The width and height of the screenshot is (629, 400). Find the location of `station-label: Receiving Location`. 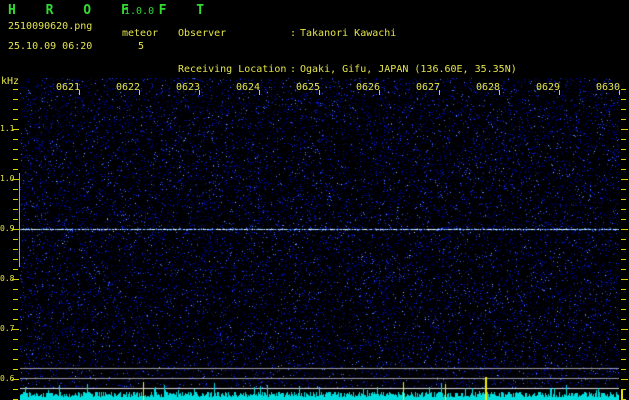

station-label: Receiving Location is located at coordinates (232, 69).